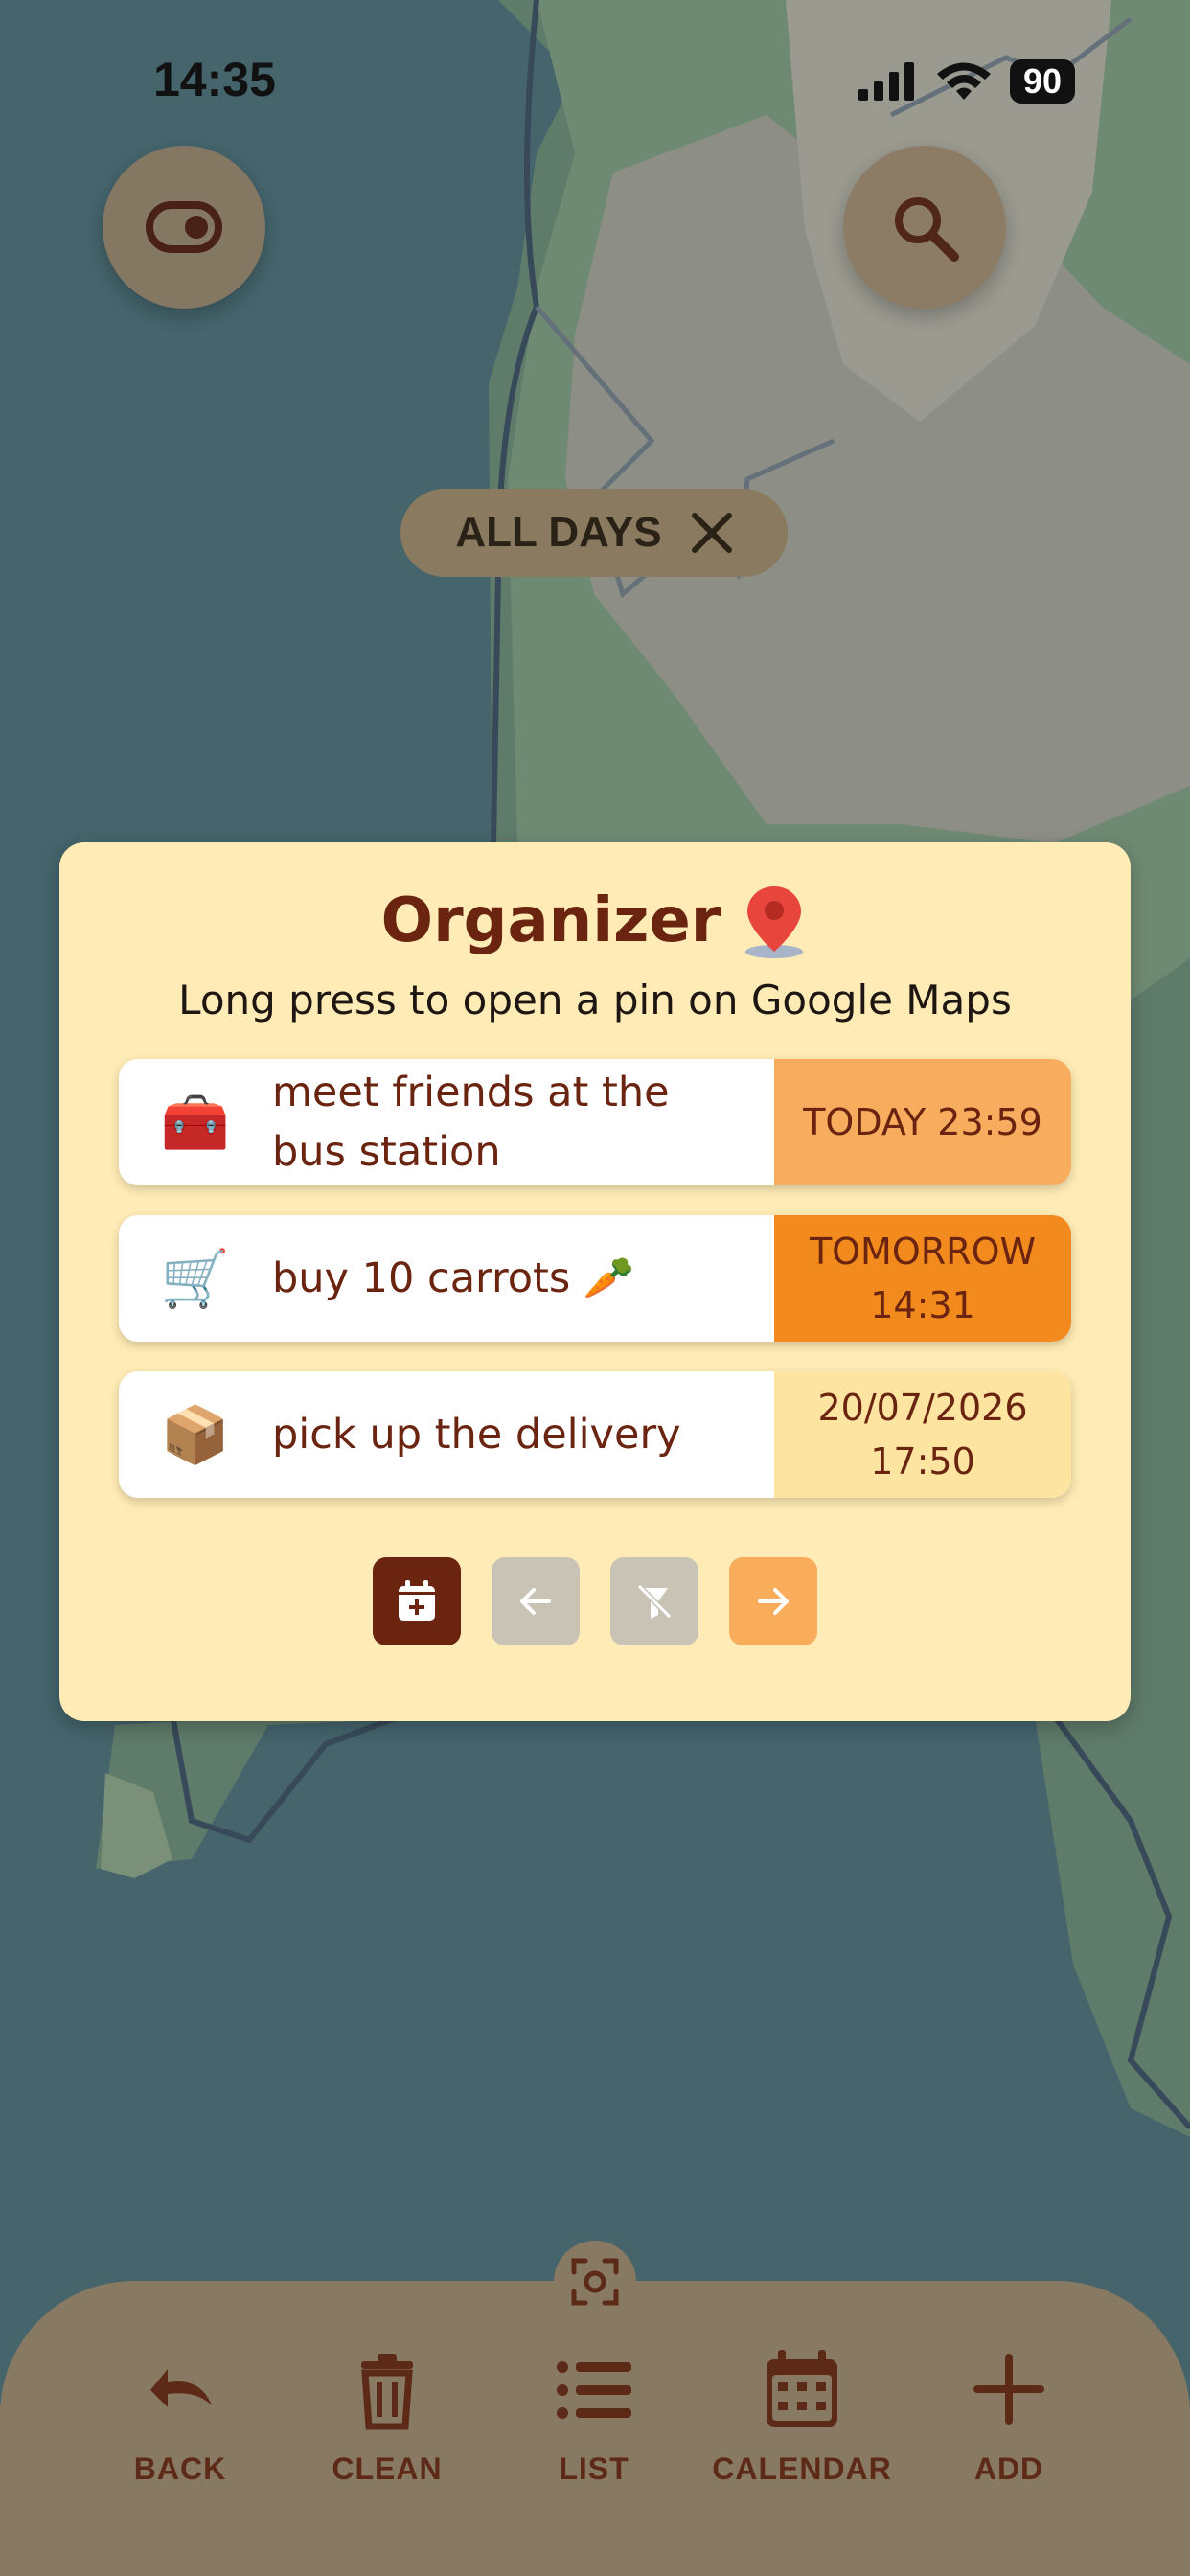 Image resolution: width=1190 pixels, height=2576 pixels. Describe the element at coordinates (453, 1278) in the screenshot. I see `task-text: buy 10 carrots 🥕` at that location.